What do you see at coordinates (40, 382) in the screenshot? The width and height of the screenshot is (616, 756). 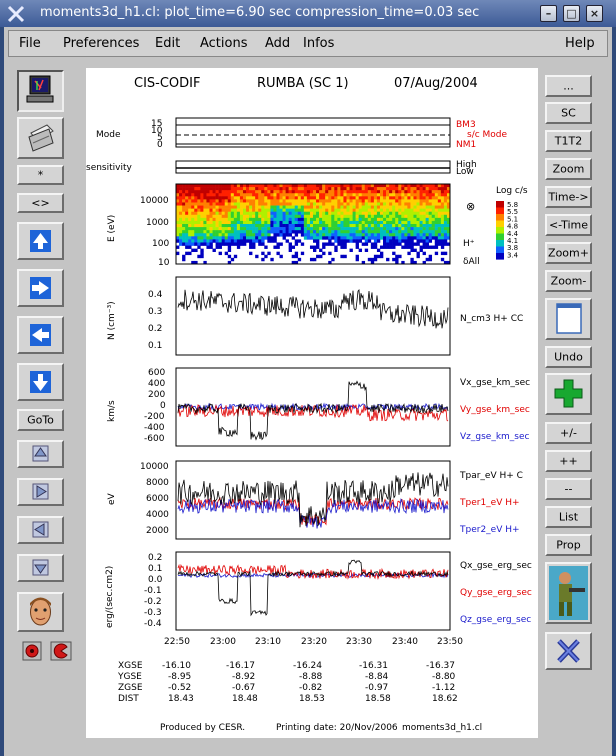 I see `arrow-down-button` at bounding box center [40, 382].